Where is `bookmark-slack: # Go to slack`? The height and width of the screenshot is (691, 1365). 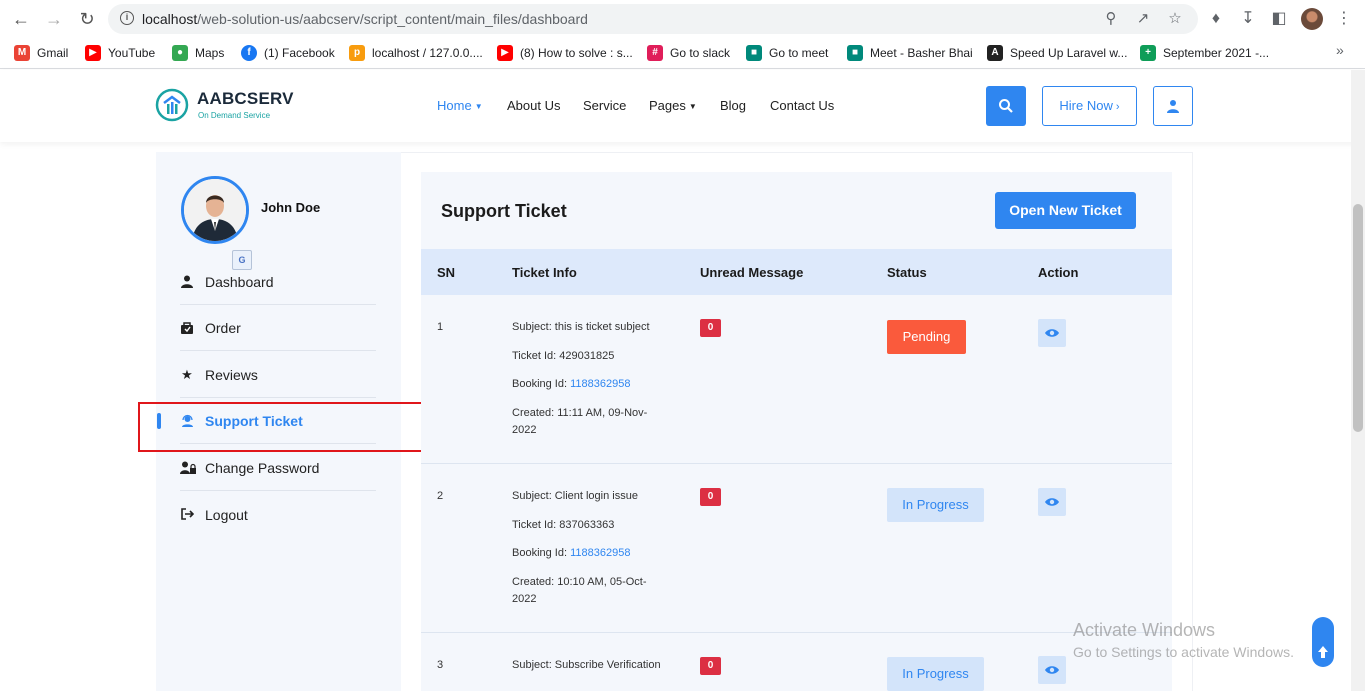 bookmark-slack: # Go to slack is located at coordinates (688, 53).